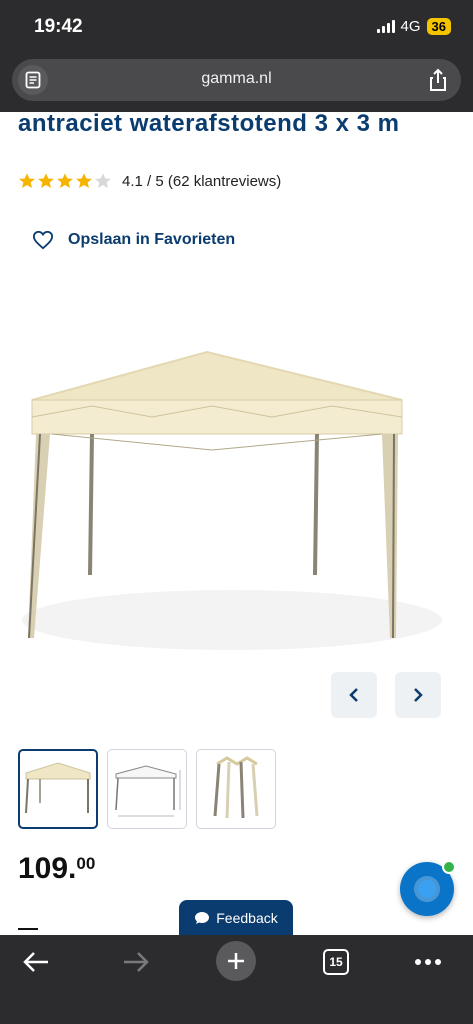  I want to click on chat-online-dot, so click(449, 867).